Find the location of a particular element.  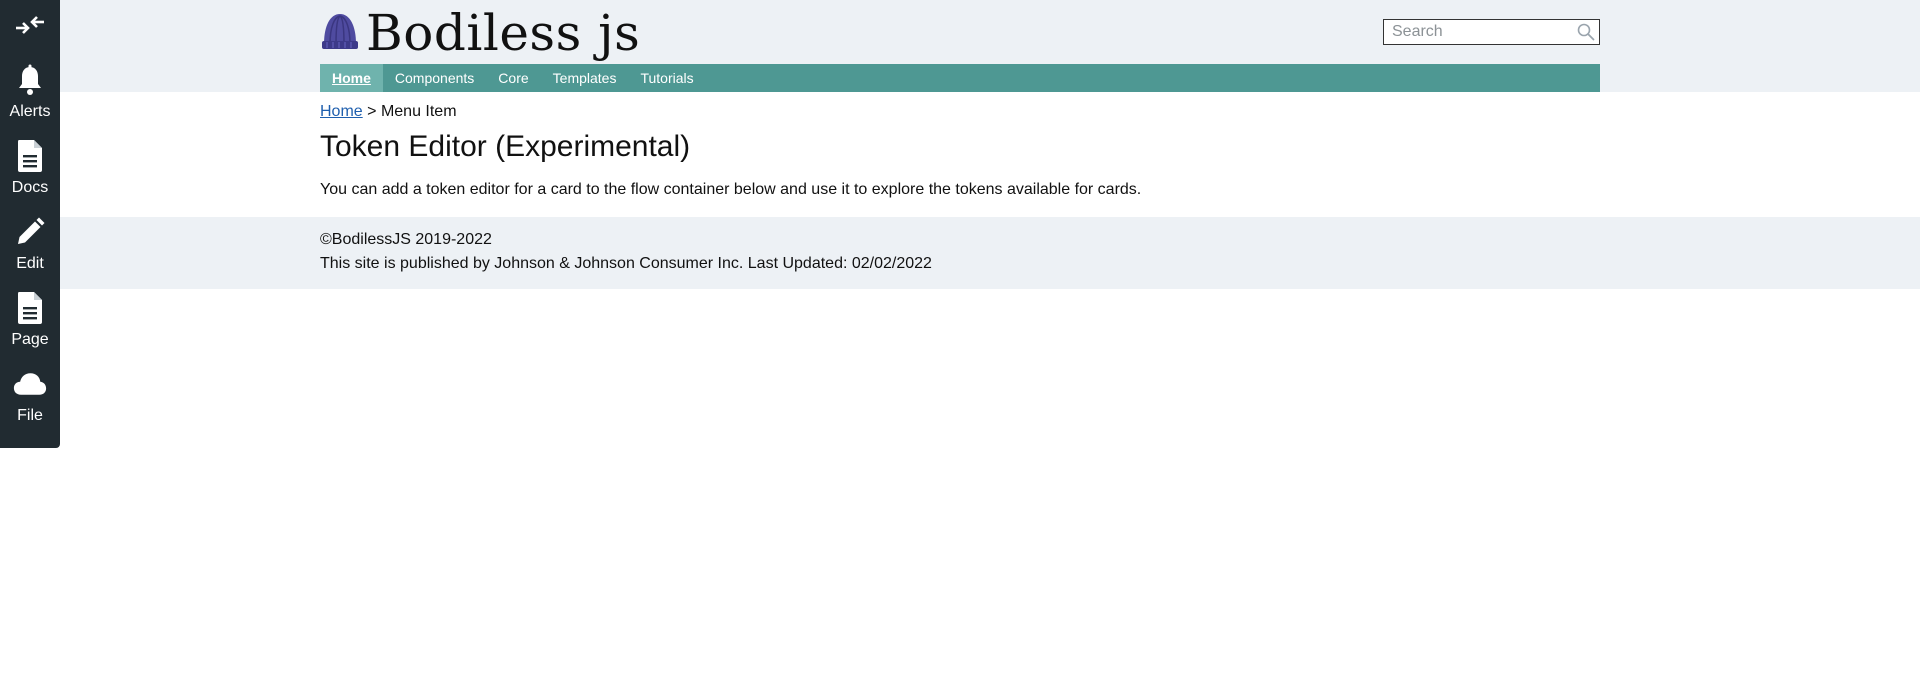

admin-sidebar: Alerts Docs Edit Page File is located at coordinates (30, 224).